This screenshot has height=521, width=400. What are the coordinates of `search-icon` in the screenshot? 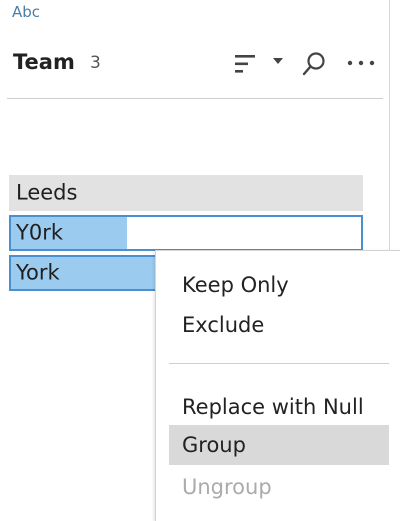 It's located at (314, 64).